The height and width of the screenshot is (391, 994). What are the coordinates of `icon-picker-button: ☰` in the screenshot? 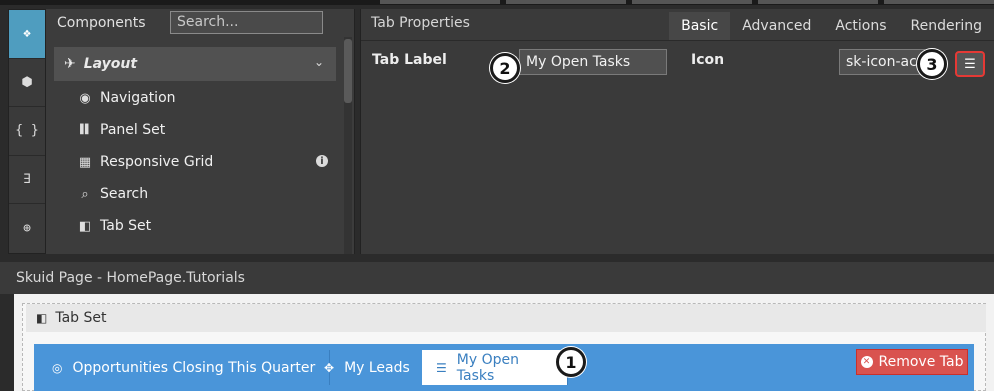 It's located at (970, 64).